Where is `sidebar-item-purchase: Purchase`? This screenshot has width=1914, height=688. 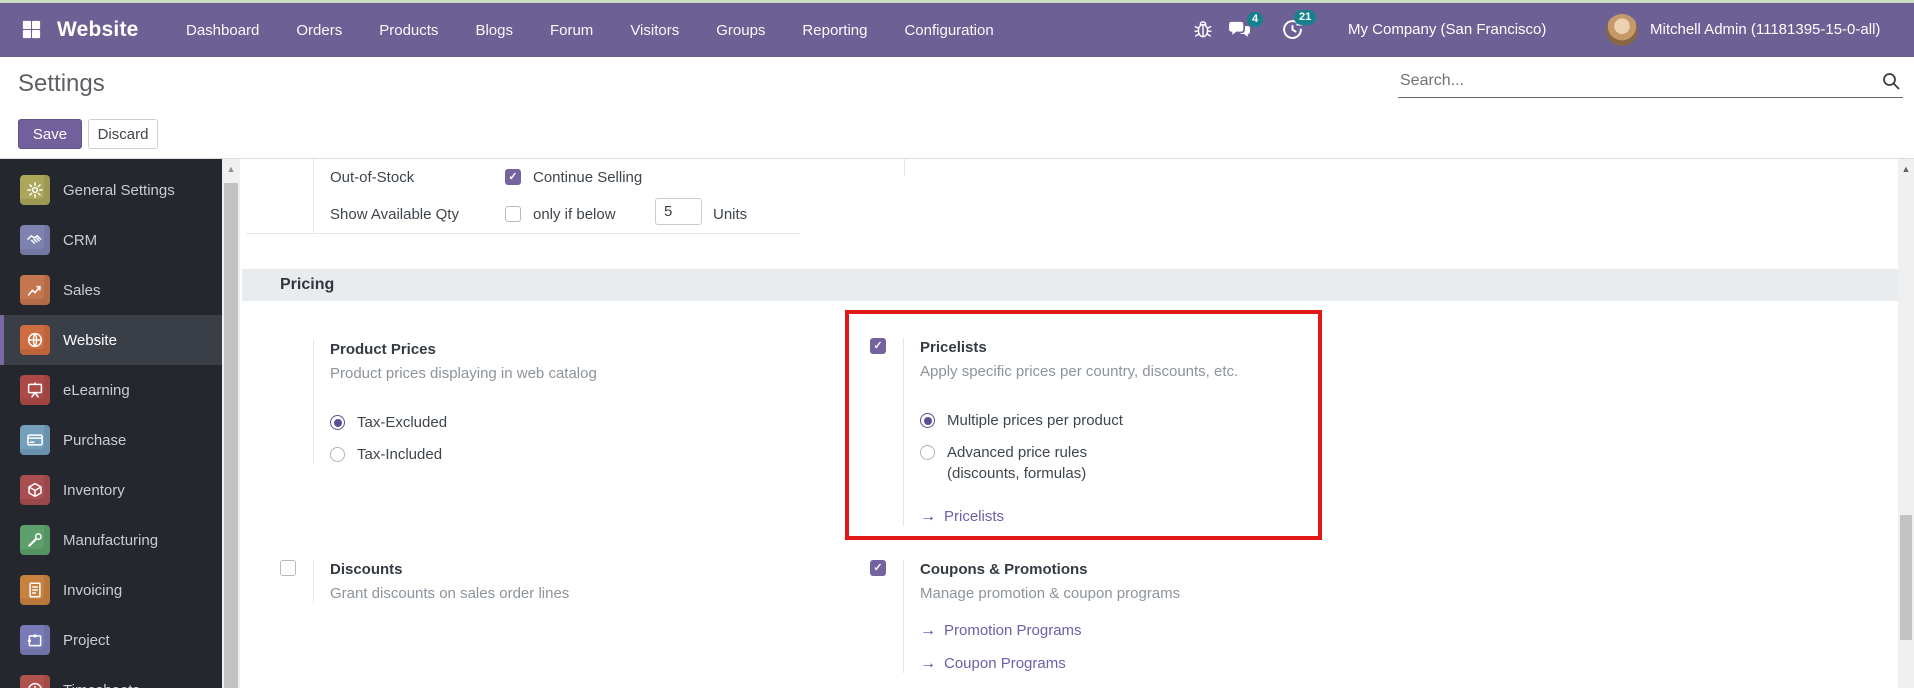 sidebar-item-purchase: Purchase is located at coordinates (111, 440).